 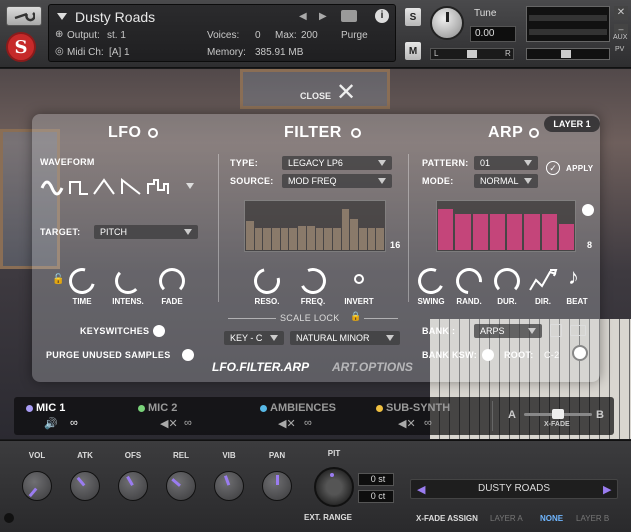 I want to click on minimize-icon: –, so click(x=621, y=29).